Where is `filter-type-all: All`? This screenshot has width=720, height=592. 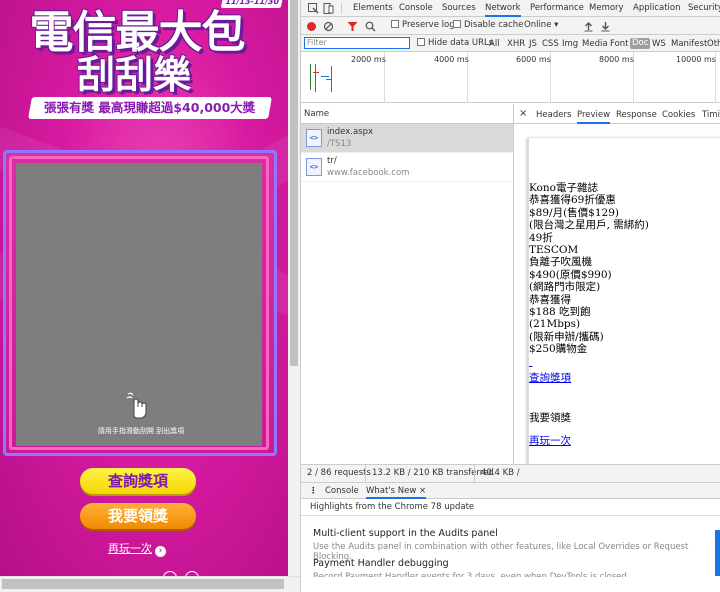 filter-type-all: All is located at coordinates (494, 44).